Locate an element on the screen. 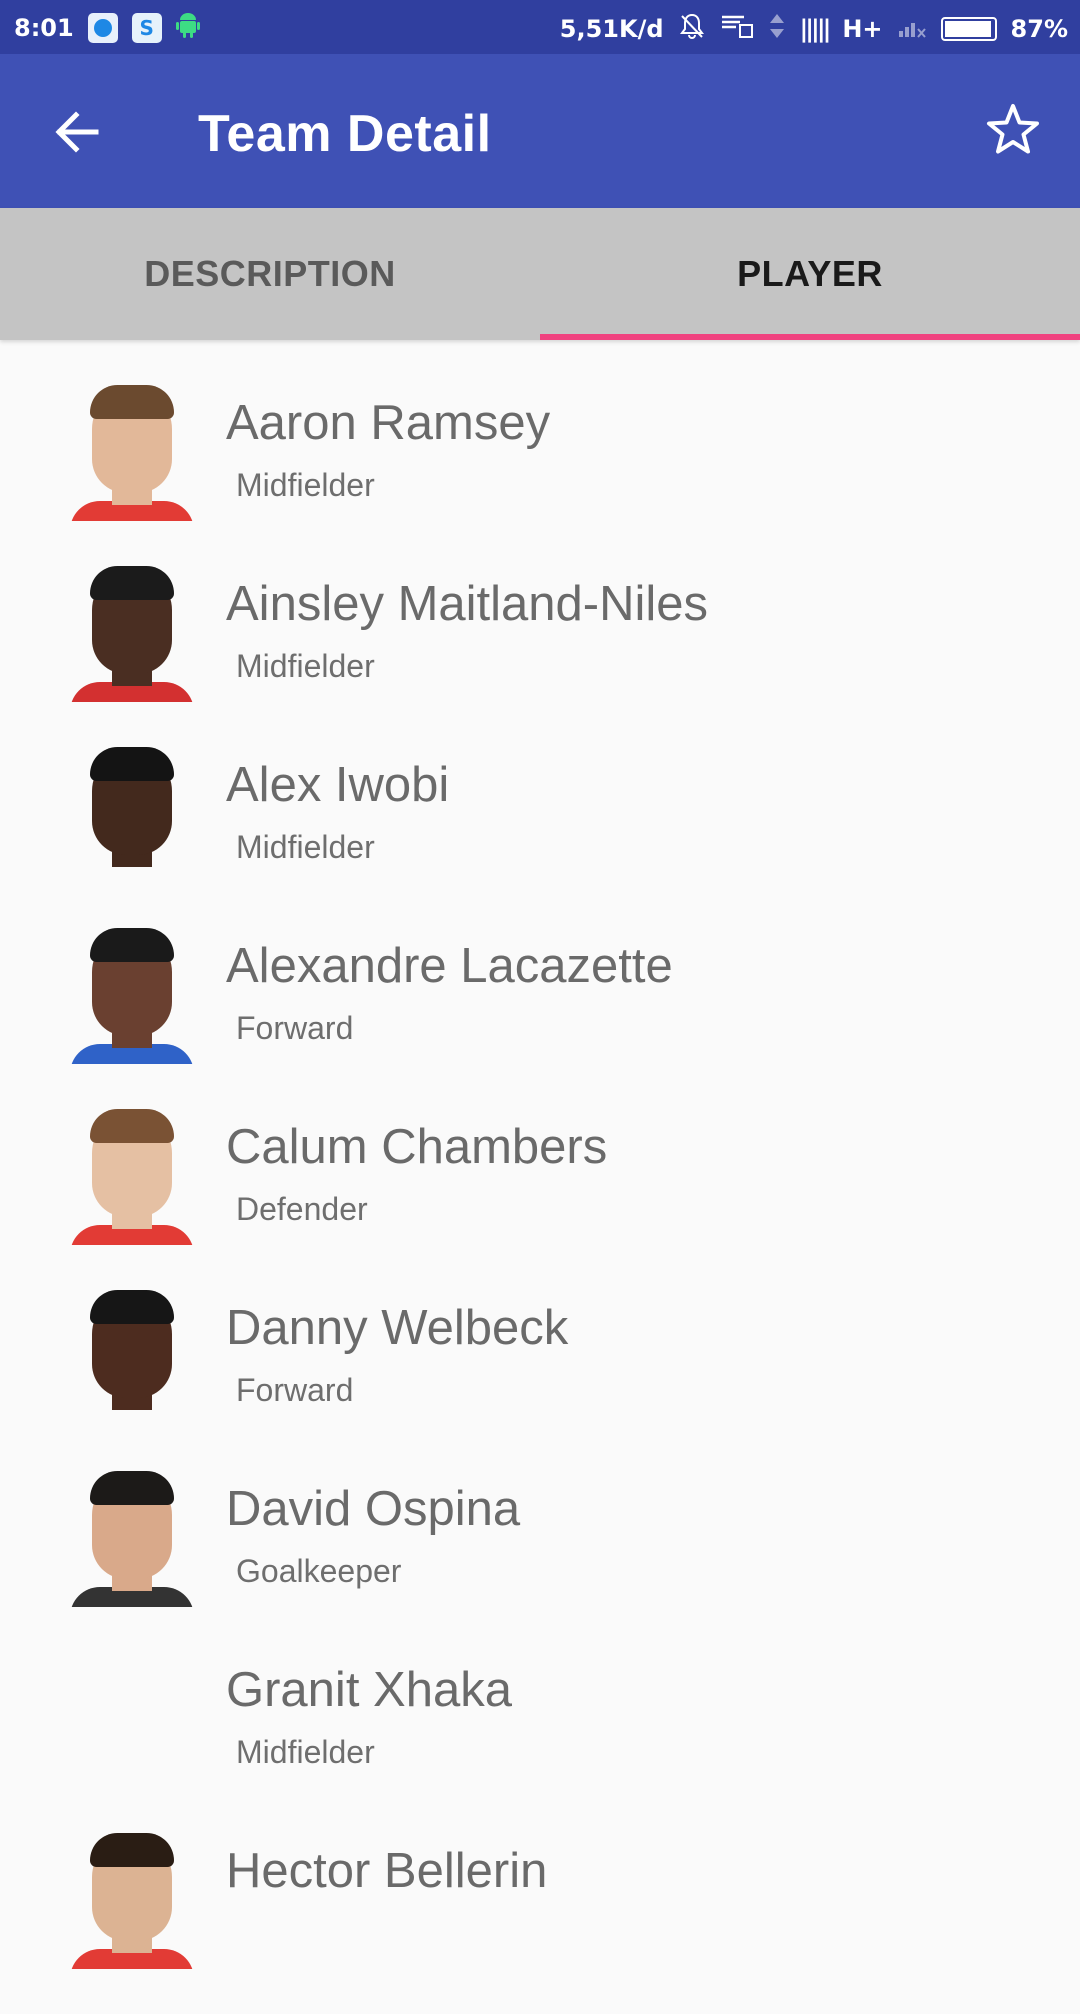 The image size is (1080, 2014). player-position: Defender is located at coordinates (302, 1209).